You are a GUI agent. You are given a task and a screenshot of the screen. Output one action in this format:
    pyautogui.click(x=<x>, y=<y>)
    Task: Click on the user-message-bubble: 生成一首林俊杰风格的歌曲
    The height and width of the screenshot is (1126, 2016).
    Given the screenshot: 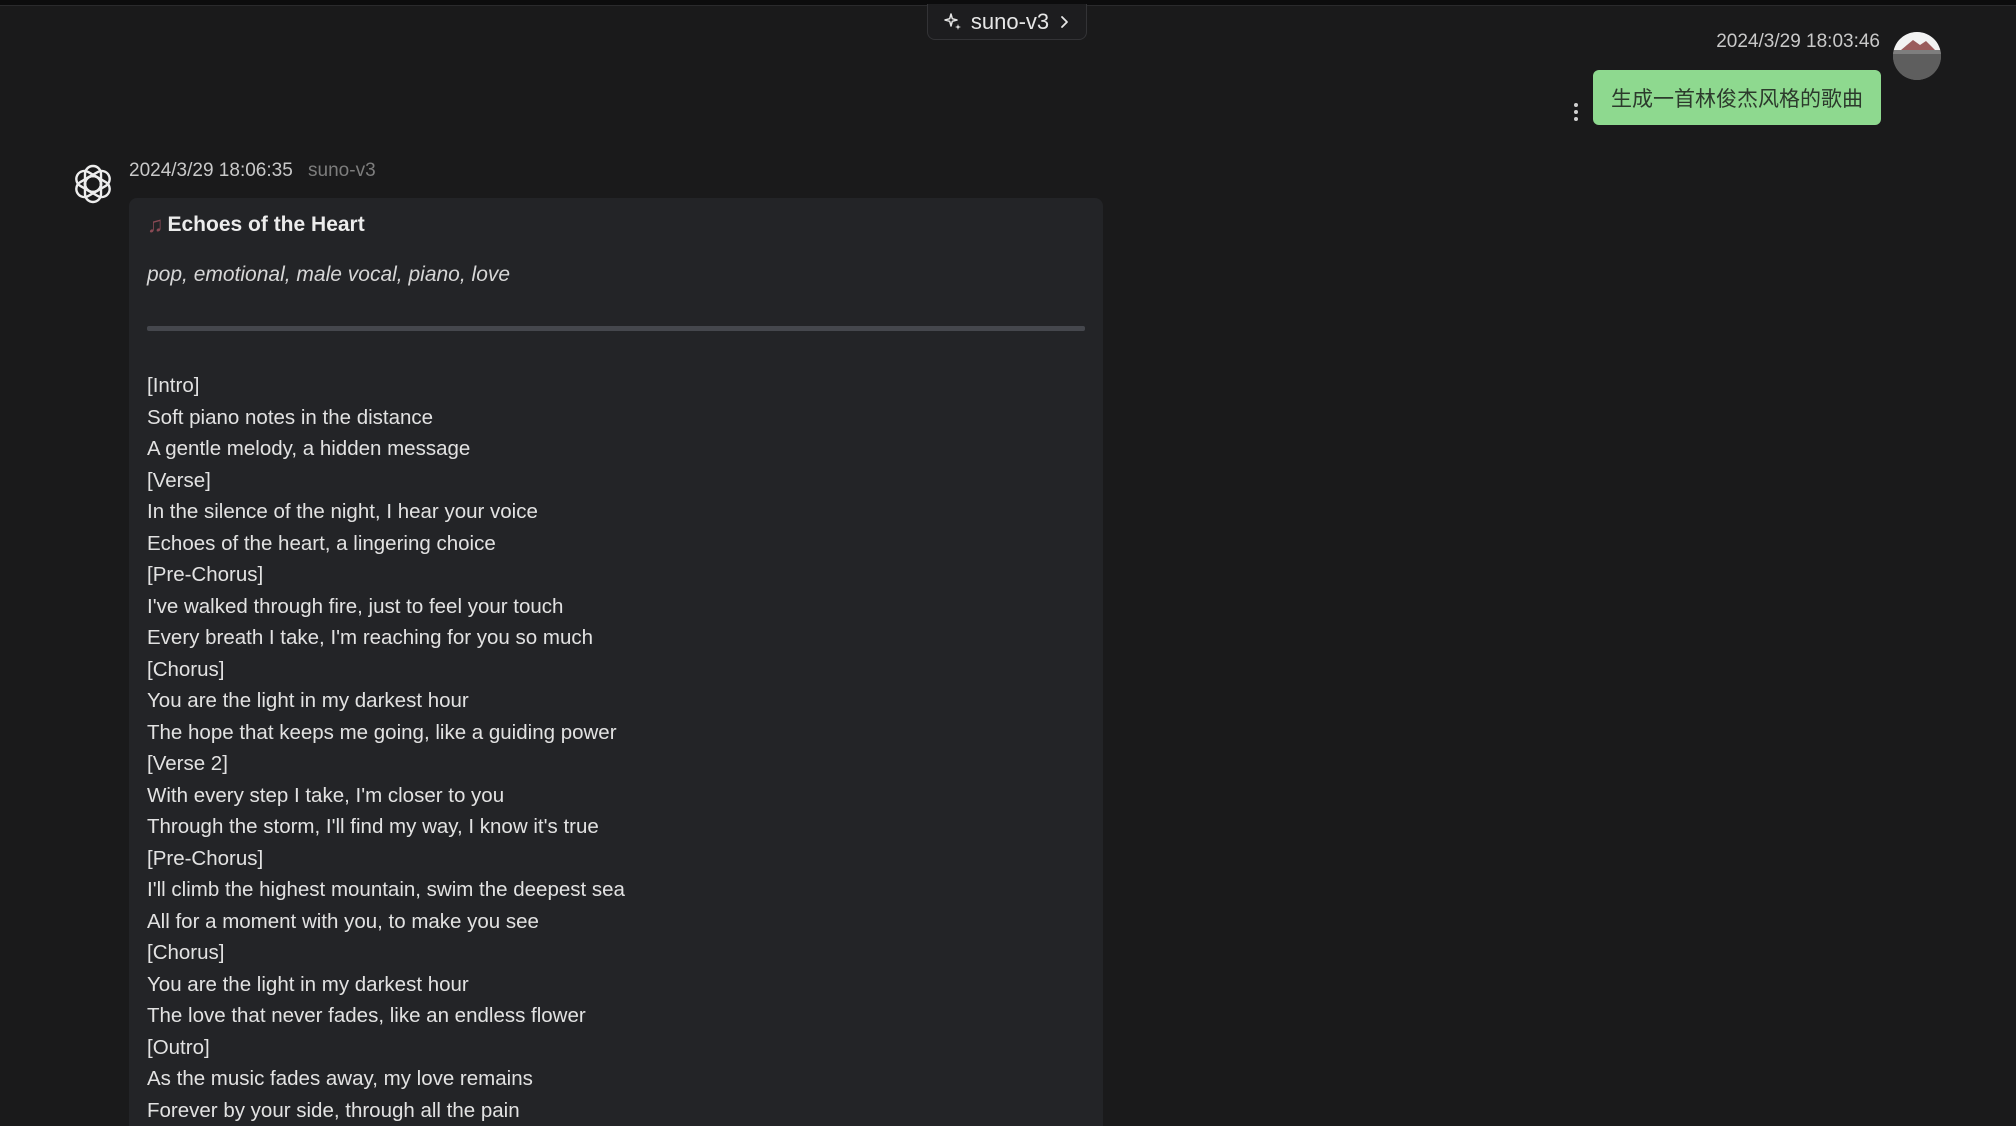 What is the action you would take?
    pyautogui.click(x=1737, y=97)
    